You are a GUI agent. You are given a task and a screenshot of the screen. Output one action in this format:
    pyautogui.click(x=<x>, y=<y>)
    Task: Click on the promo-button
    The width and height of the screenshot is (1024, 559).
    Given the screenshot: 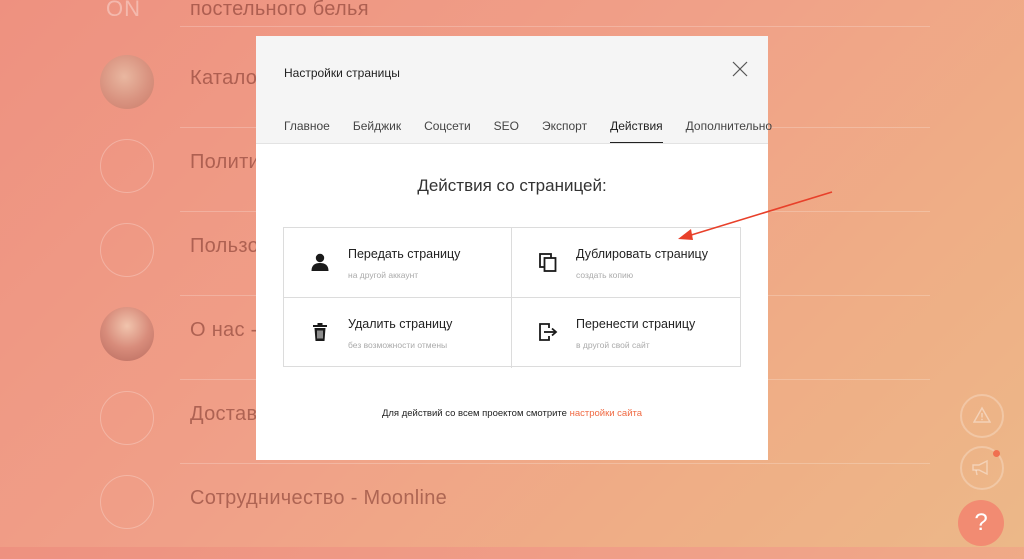 What is the action you would take?
    pyautogui.click(x=982, y=468)
    